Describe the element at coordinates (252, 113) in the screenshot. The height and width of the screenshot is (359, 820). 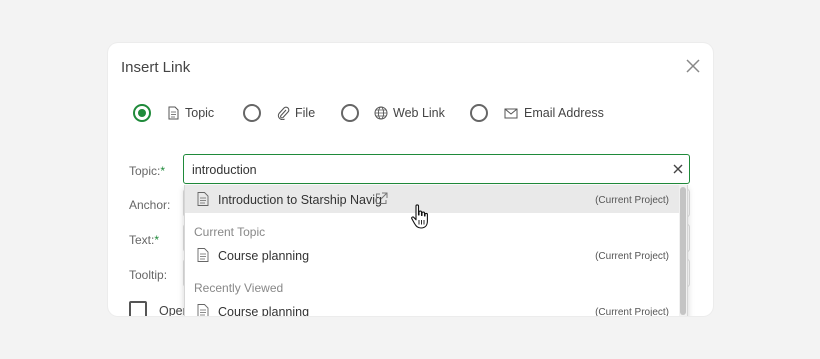
I see `radio-button-file` at that location.